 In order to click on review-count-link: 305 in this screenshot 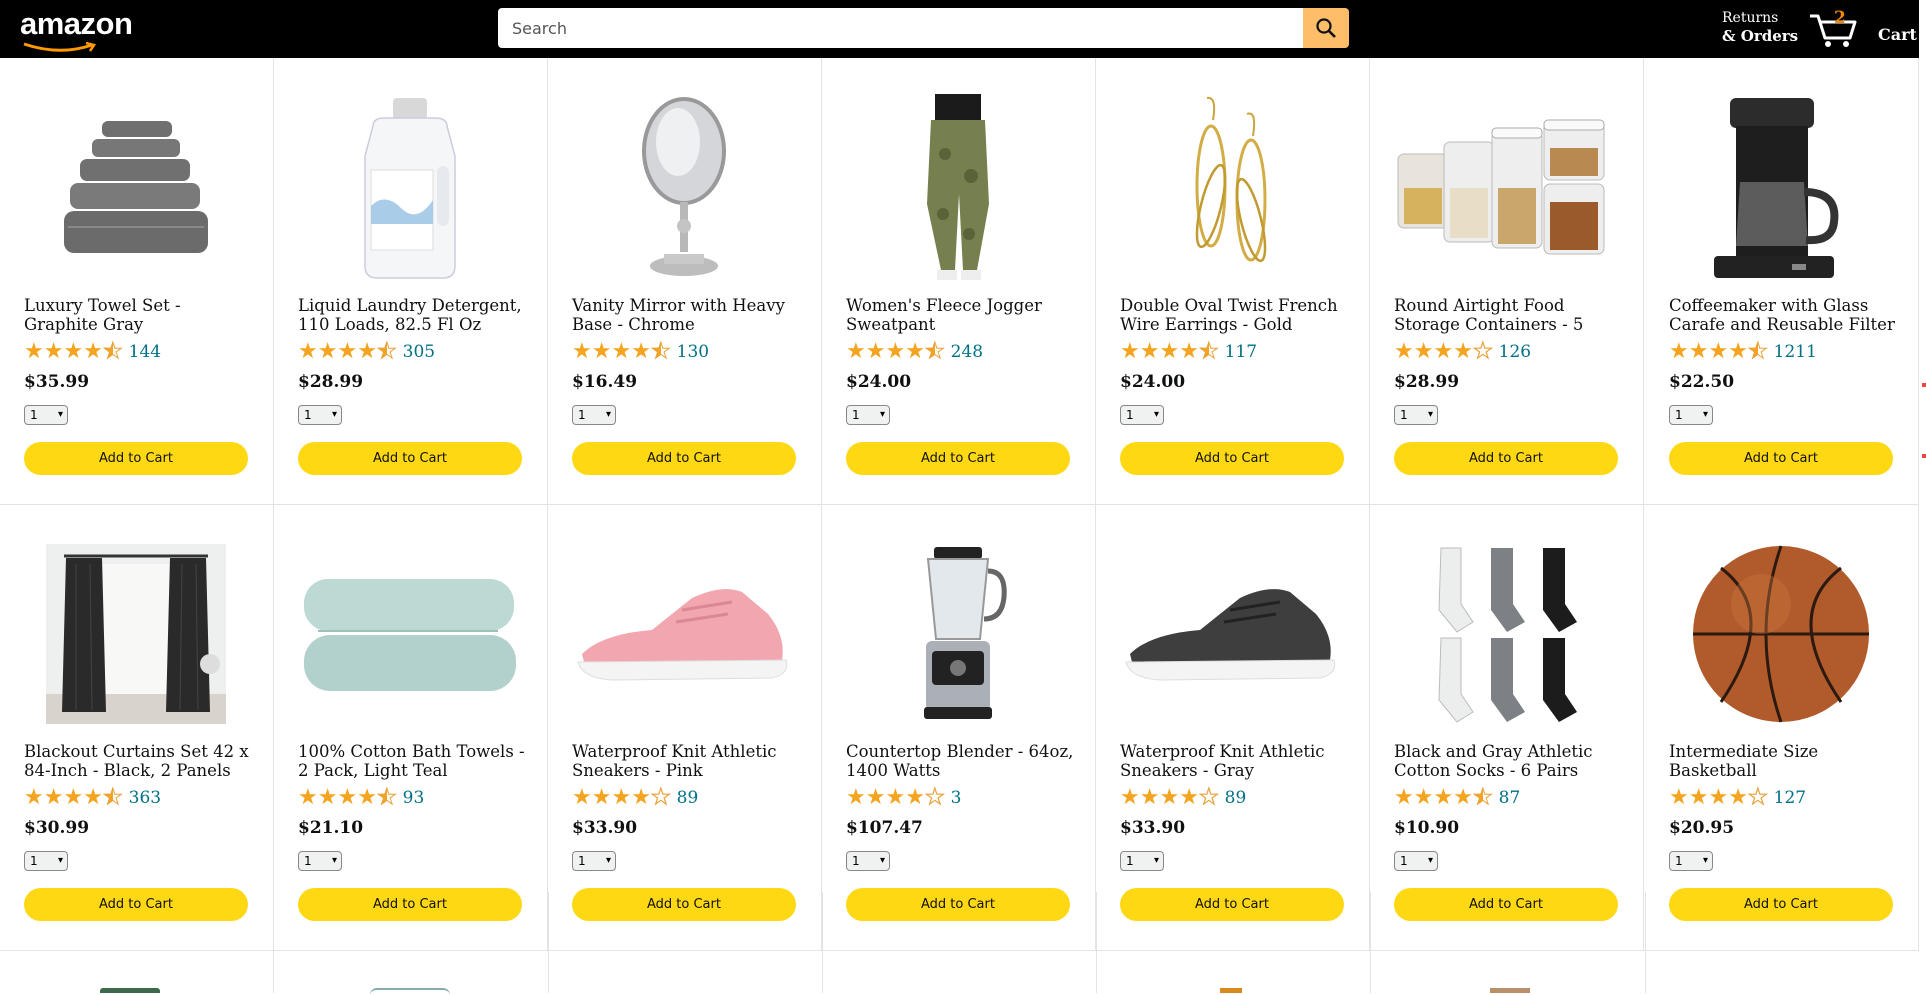, I will do `click(419, 352)`.